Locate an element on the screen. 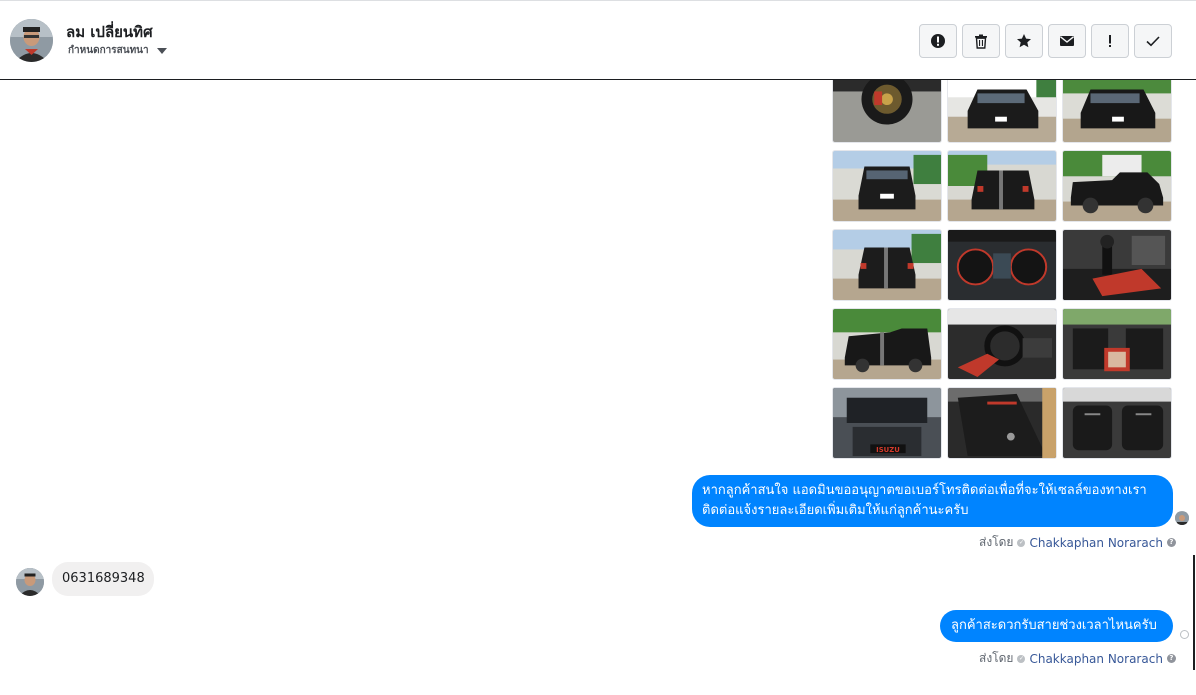 This screenshot has width=1196, height=695. envelope-icon is located at coordinates (1067, 41).